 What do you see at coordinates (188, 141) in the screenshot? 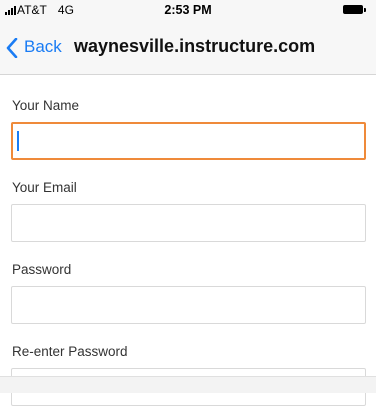
I see `name-field` at bounding box center [188, 141].